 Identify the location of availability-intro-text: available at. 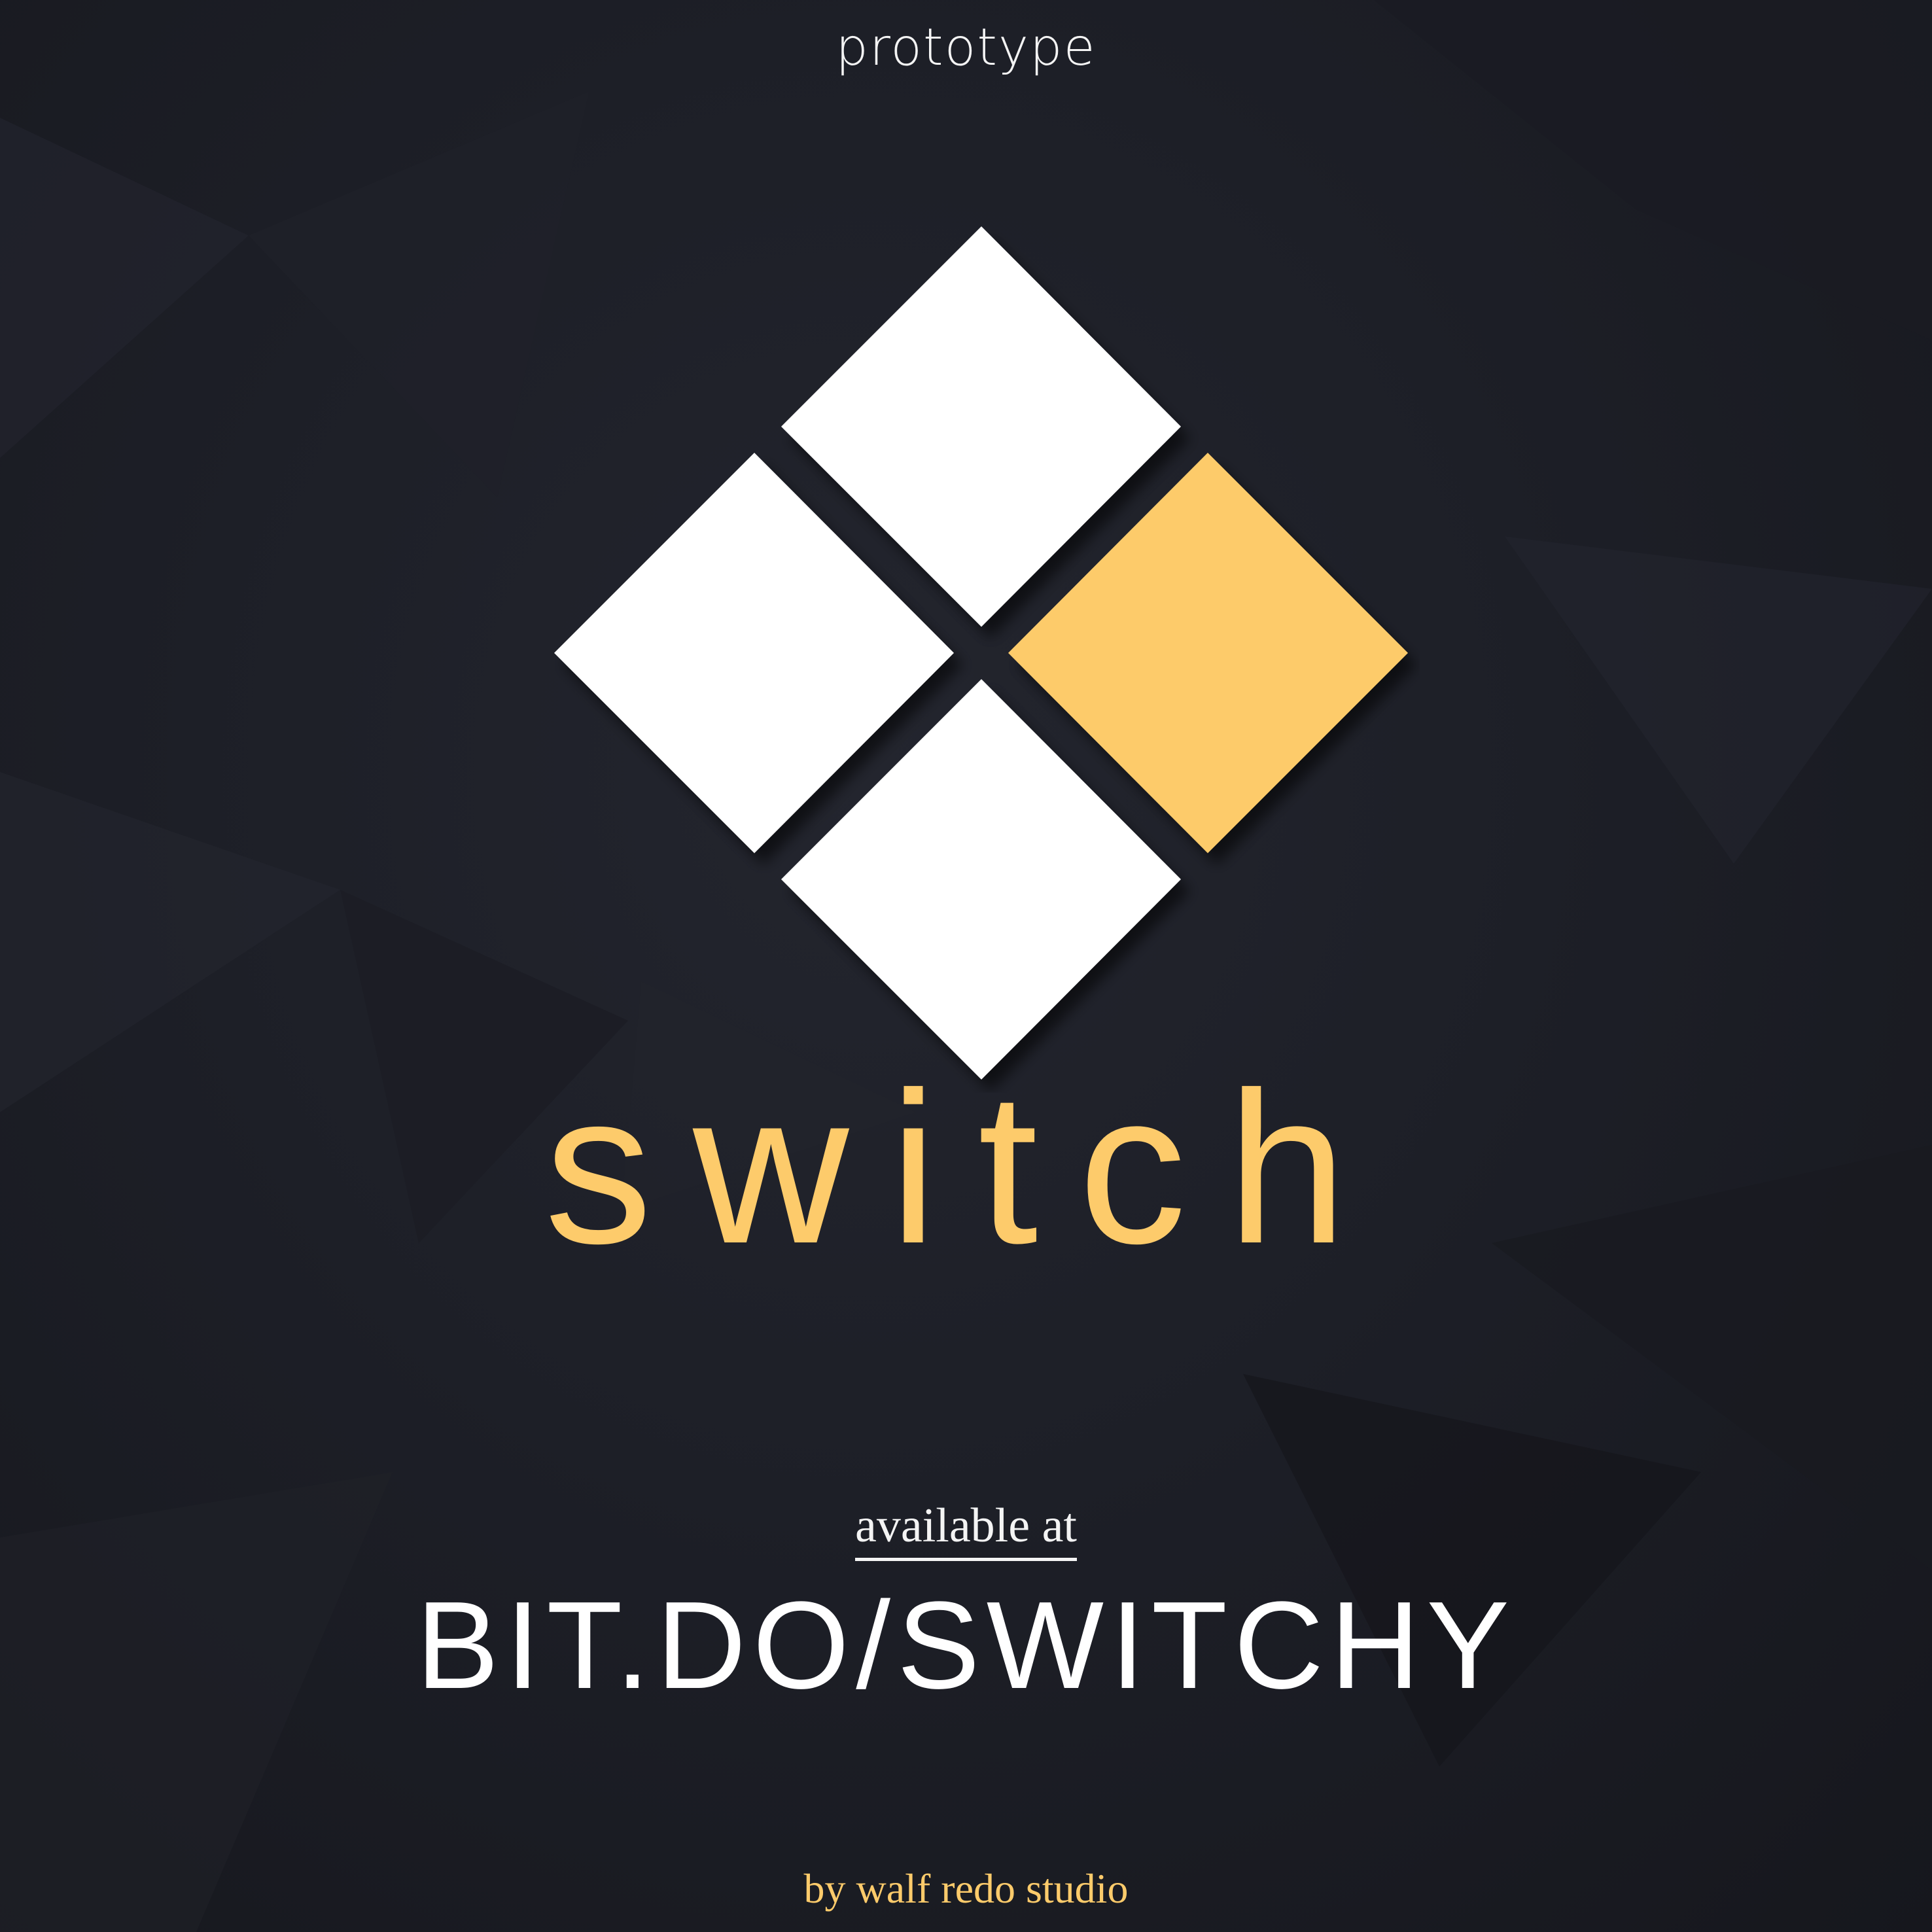
(966, 1530).